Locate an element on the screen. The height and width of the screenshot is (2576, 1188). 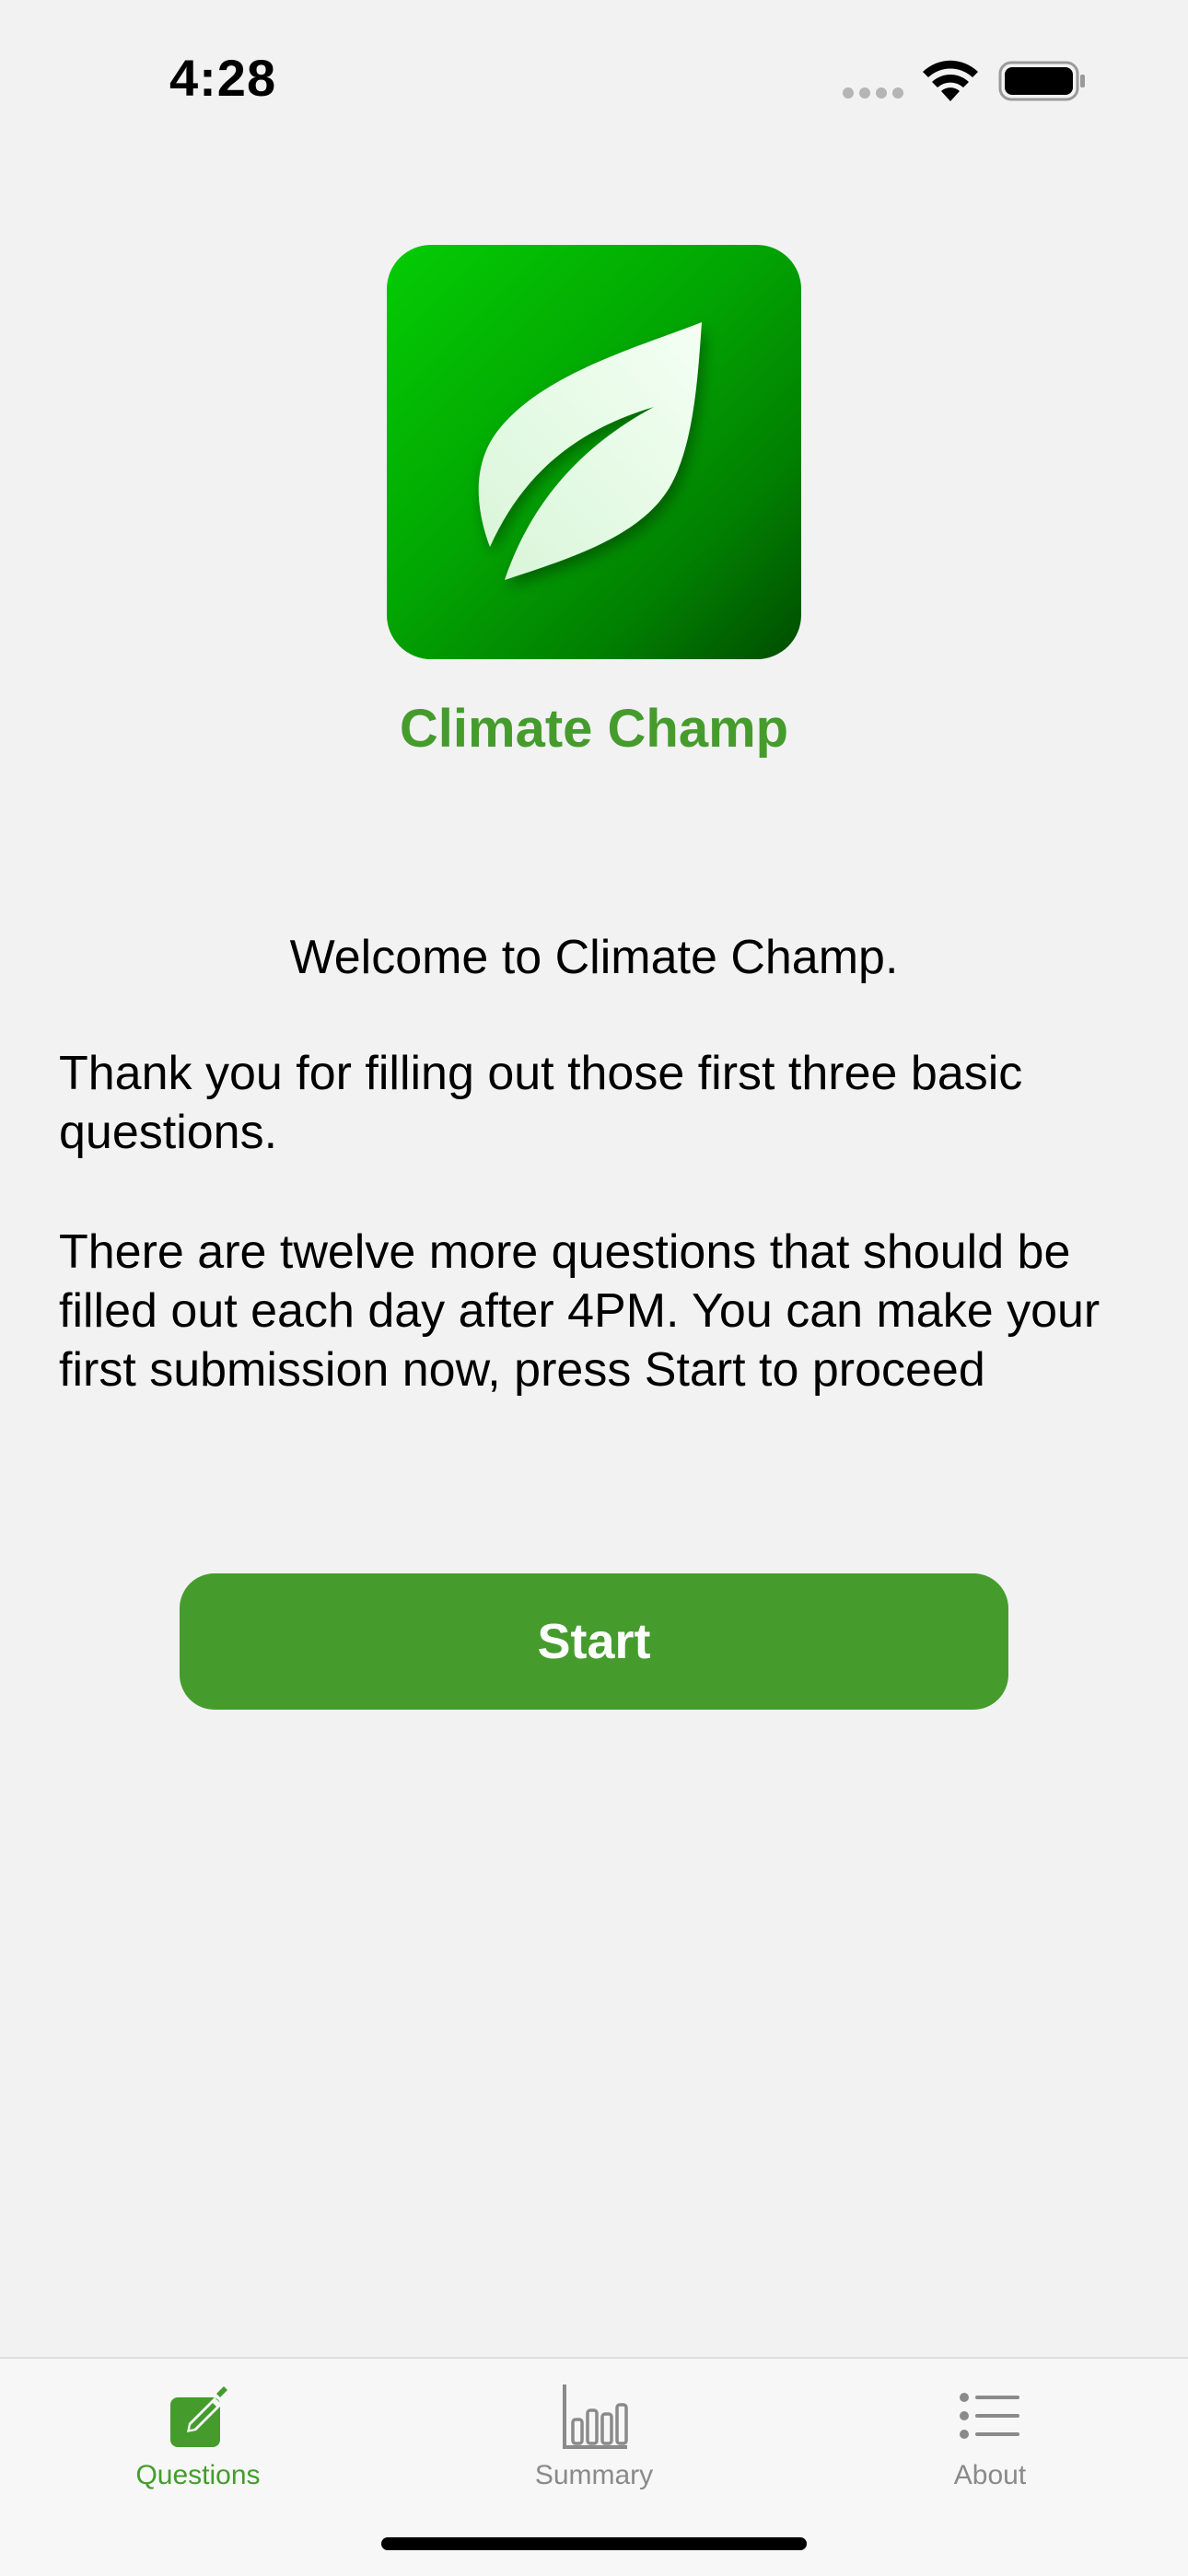
tab-about: About is located at coordinates (990, 2437).